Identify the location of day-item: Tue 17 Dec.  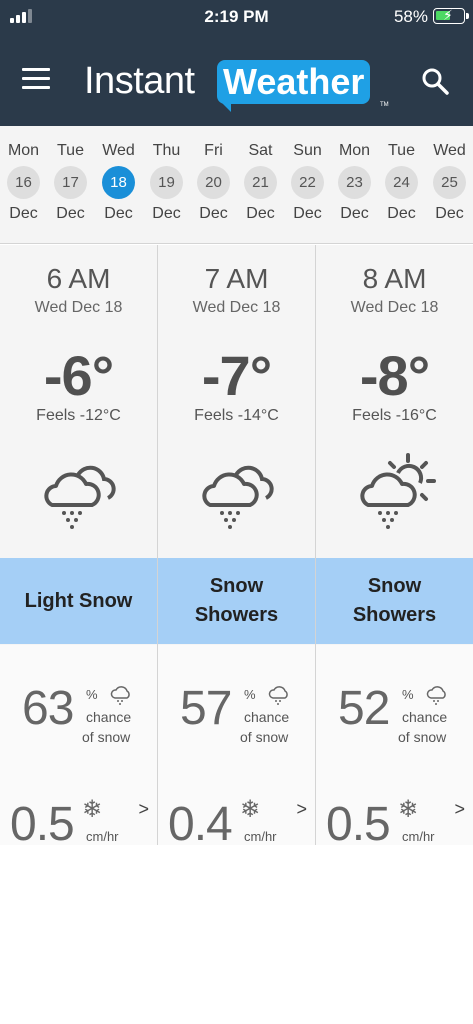
(70, 182).